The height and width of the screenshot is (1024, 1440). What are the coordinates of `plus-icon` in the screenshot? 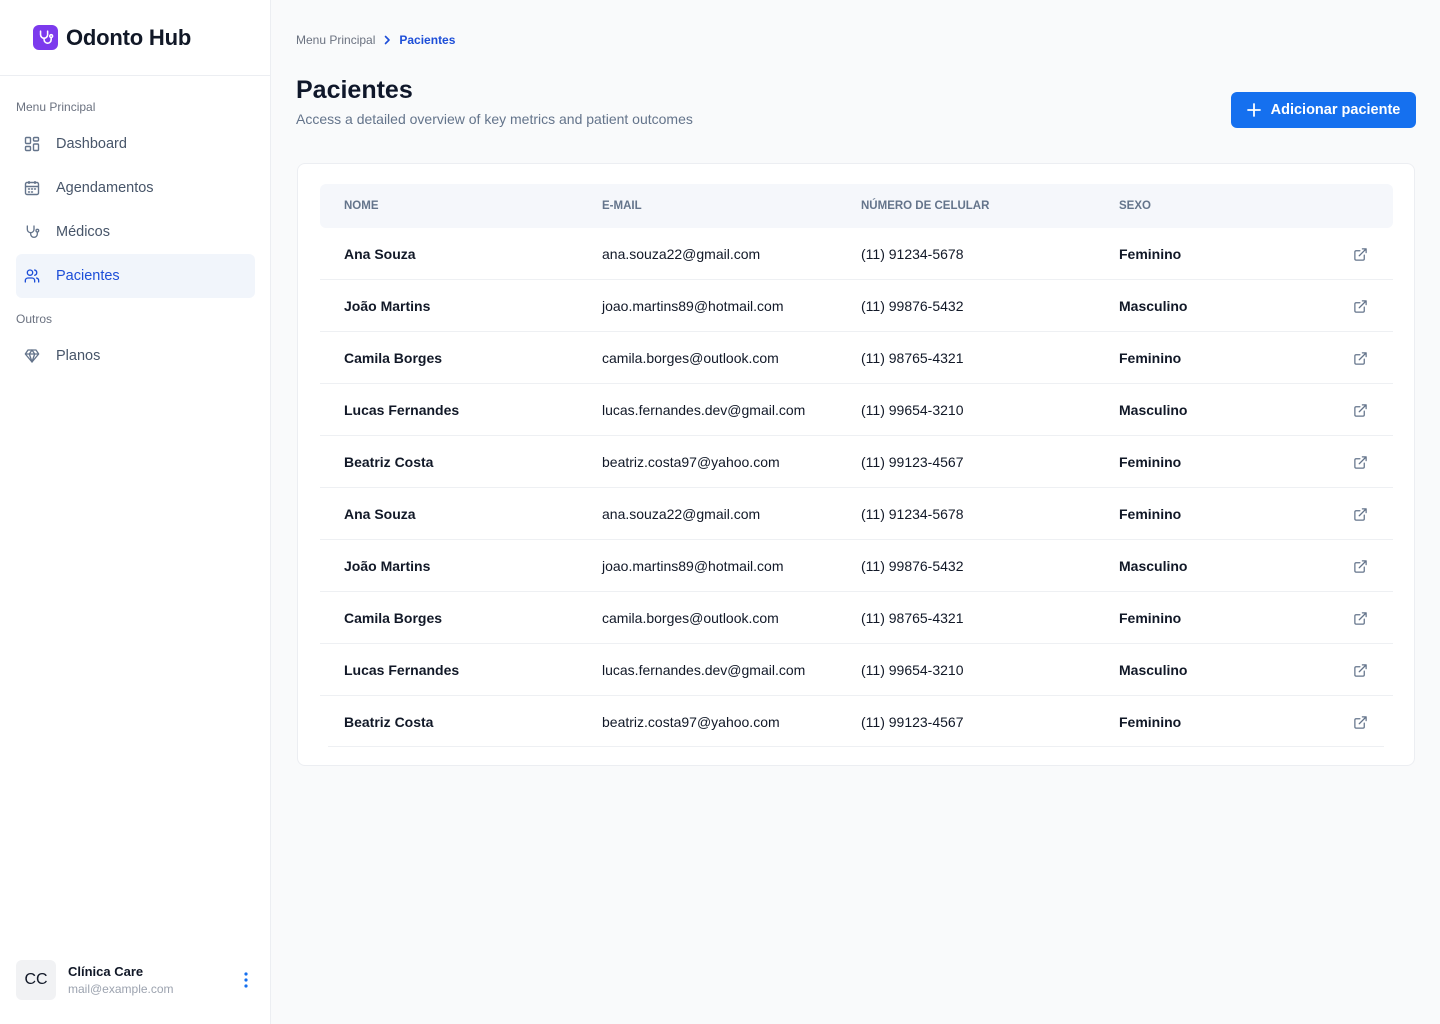 It's located at (1253, 110).